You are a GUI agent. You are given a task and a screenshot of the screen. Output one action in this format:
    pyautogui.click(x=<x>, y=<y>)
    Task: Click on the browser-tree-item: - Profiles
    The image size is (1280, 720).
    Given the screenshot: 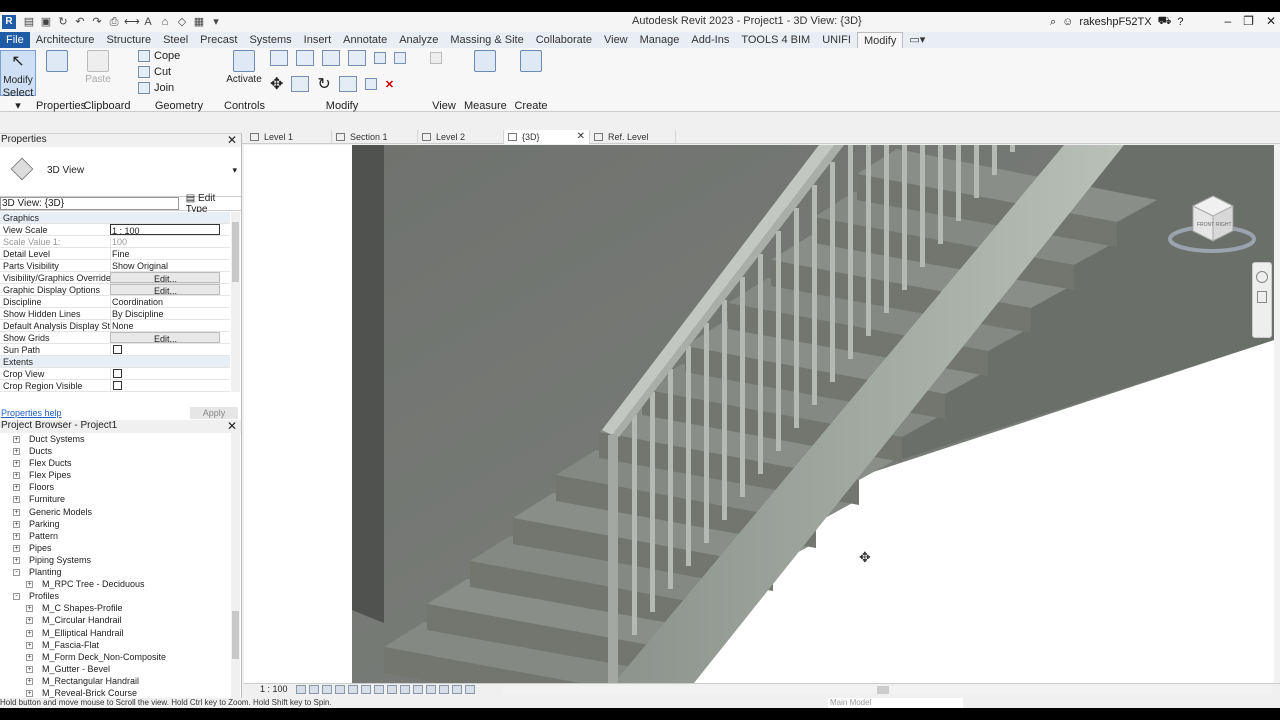 What is the action you would take?
    pyautogui.click(x=115, y=596)
    